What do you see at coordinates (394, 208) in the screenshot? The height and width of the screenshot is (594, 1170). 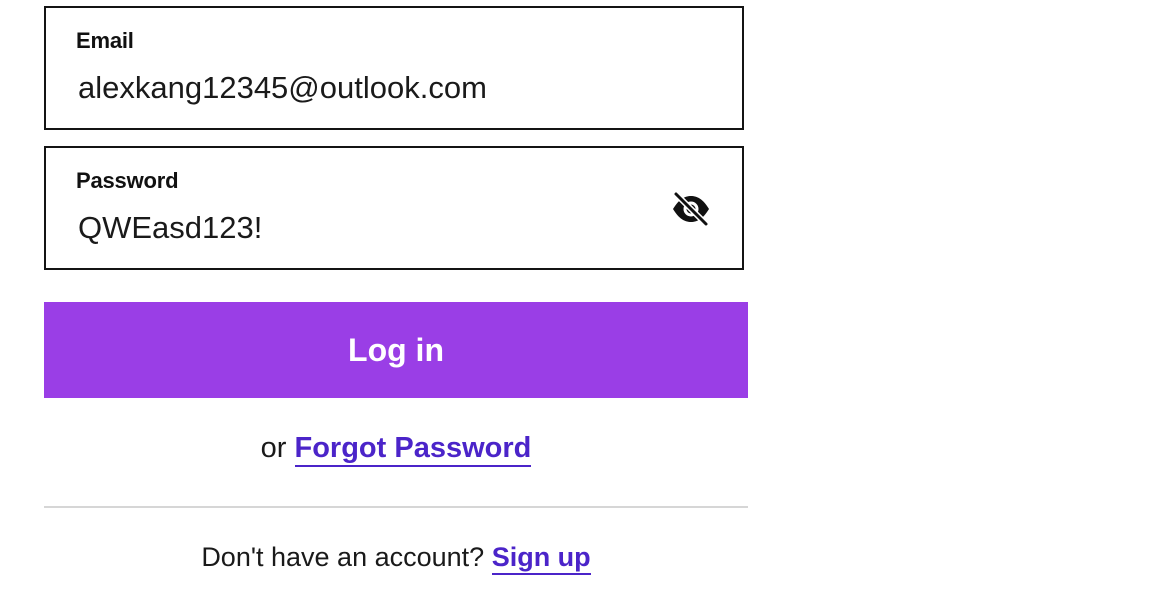 I see `password-field: Password` at bounding box center [394, 208].